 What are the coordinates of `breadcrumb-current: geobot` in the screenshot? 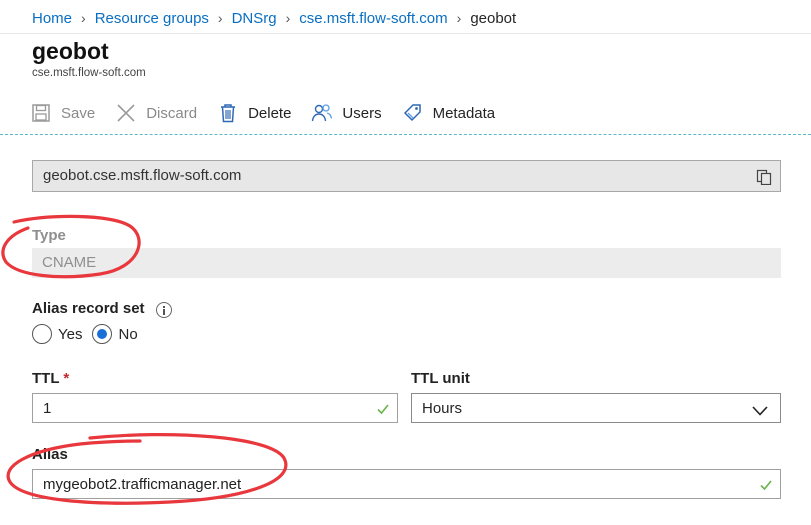 It's located at (493, 18).